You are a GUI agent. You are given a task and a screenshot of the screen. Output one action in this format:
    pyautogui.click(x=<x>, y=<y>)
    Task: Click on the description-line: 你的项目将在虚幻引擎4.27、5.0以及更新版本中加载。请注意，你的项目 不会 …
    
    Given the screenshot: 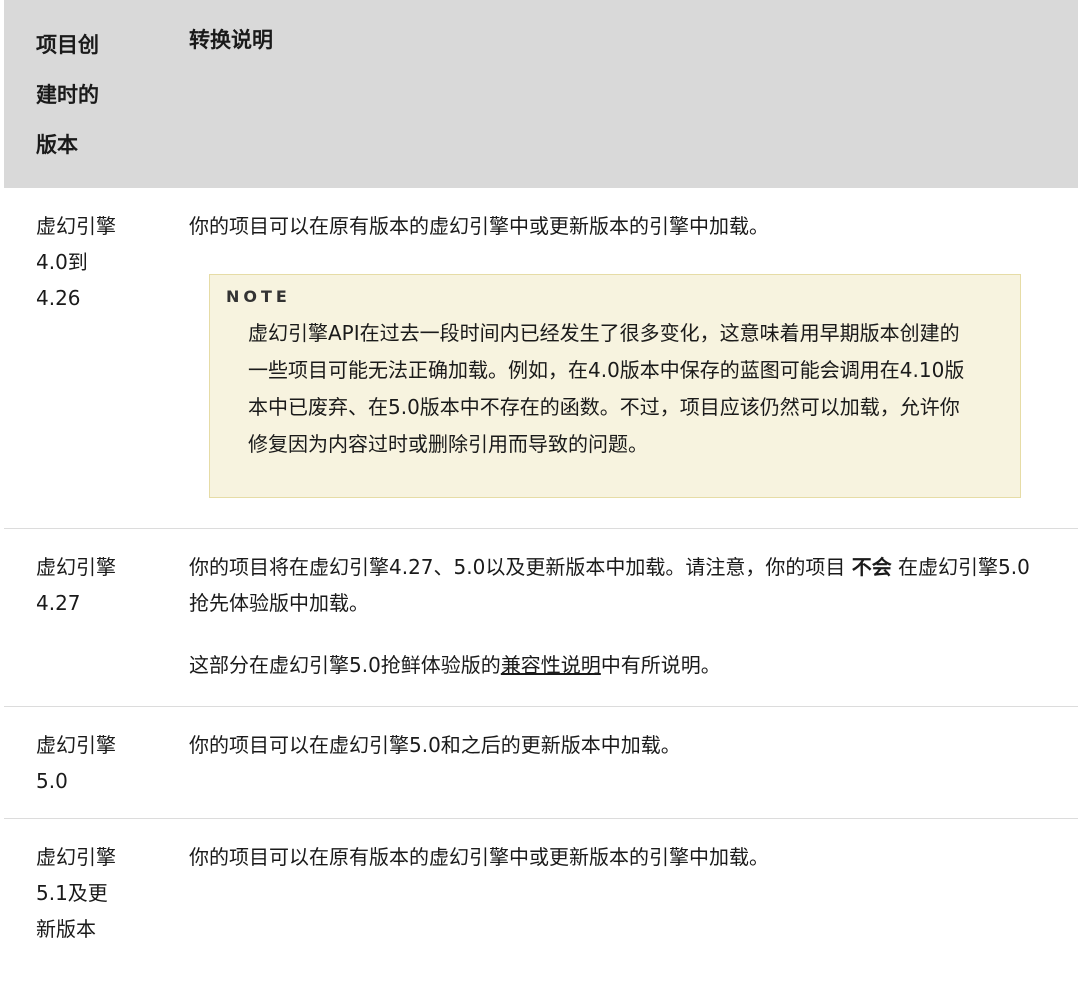 What is the action you would take?
    pyautogui.click(x=624, y=567)
    